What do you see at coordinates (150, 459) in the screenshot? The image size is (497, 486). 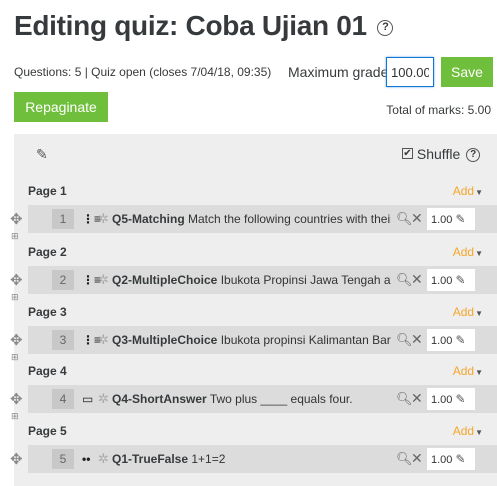 I see `question-name: Q1-TrueFalse` at bounding box center [150, 459].